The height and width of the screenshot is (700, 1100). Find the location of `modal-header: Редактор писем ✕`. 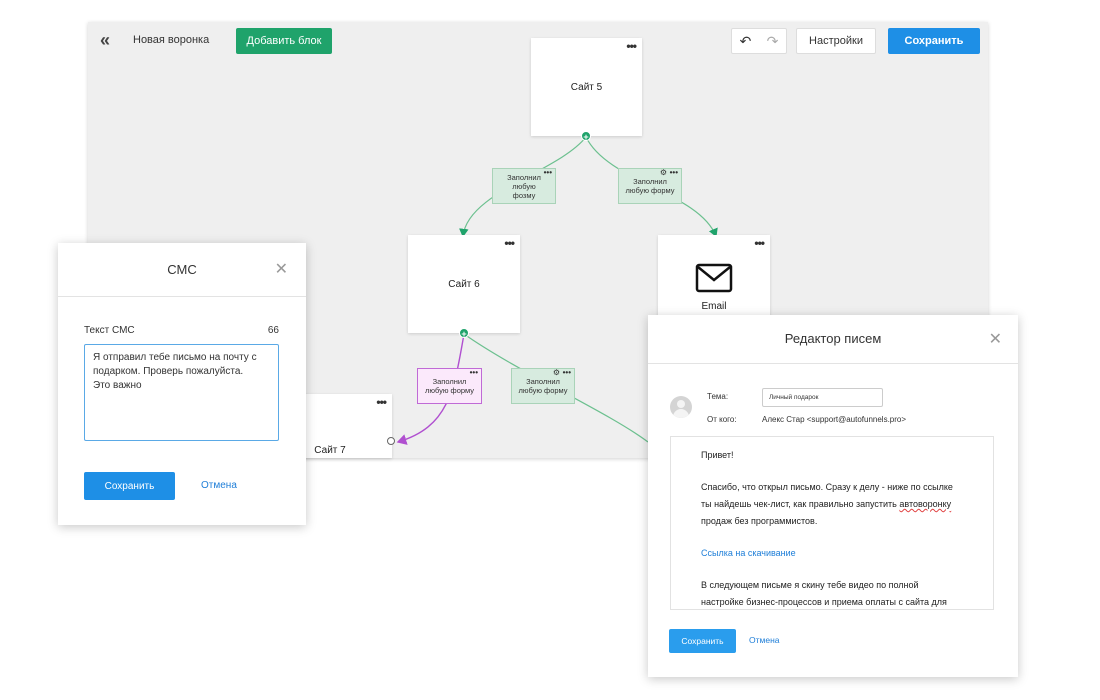

modal-header: Редактор писем ✕ is located at coordinates (833, 339).